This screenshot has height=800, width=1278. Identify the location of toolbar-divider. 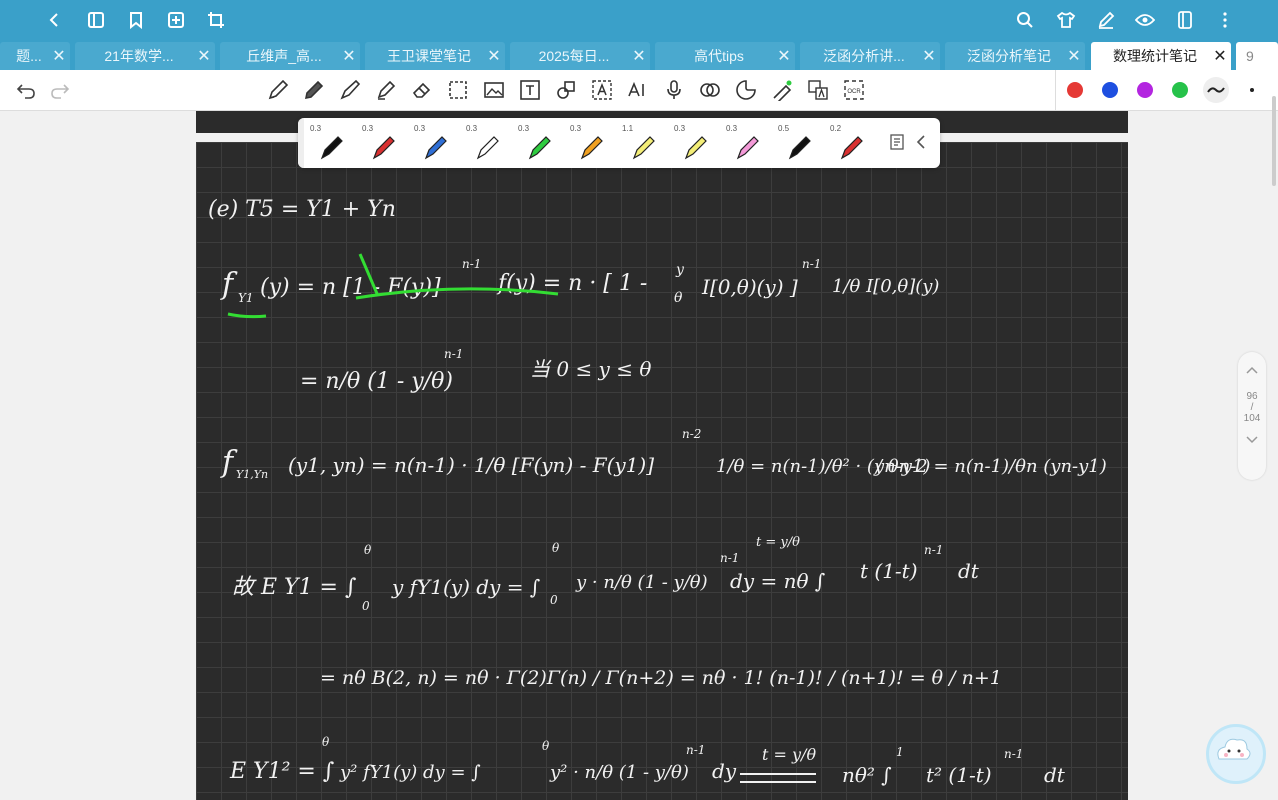
(1055, 90).